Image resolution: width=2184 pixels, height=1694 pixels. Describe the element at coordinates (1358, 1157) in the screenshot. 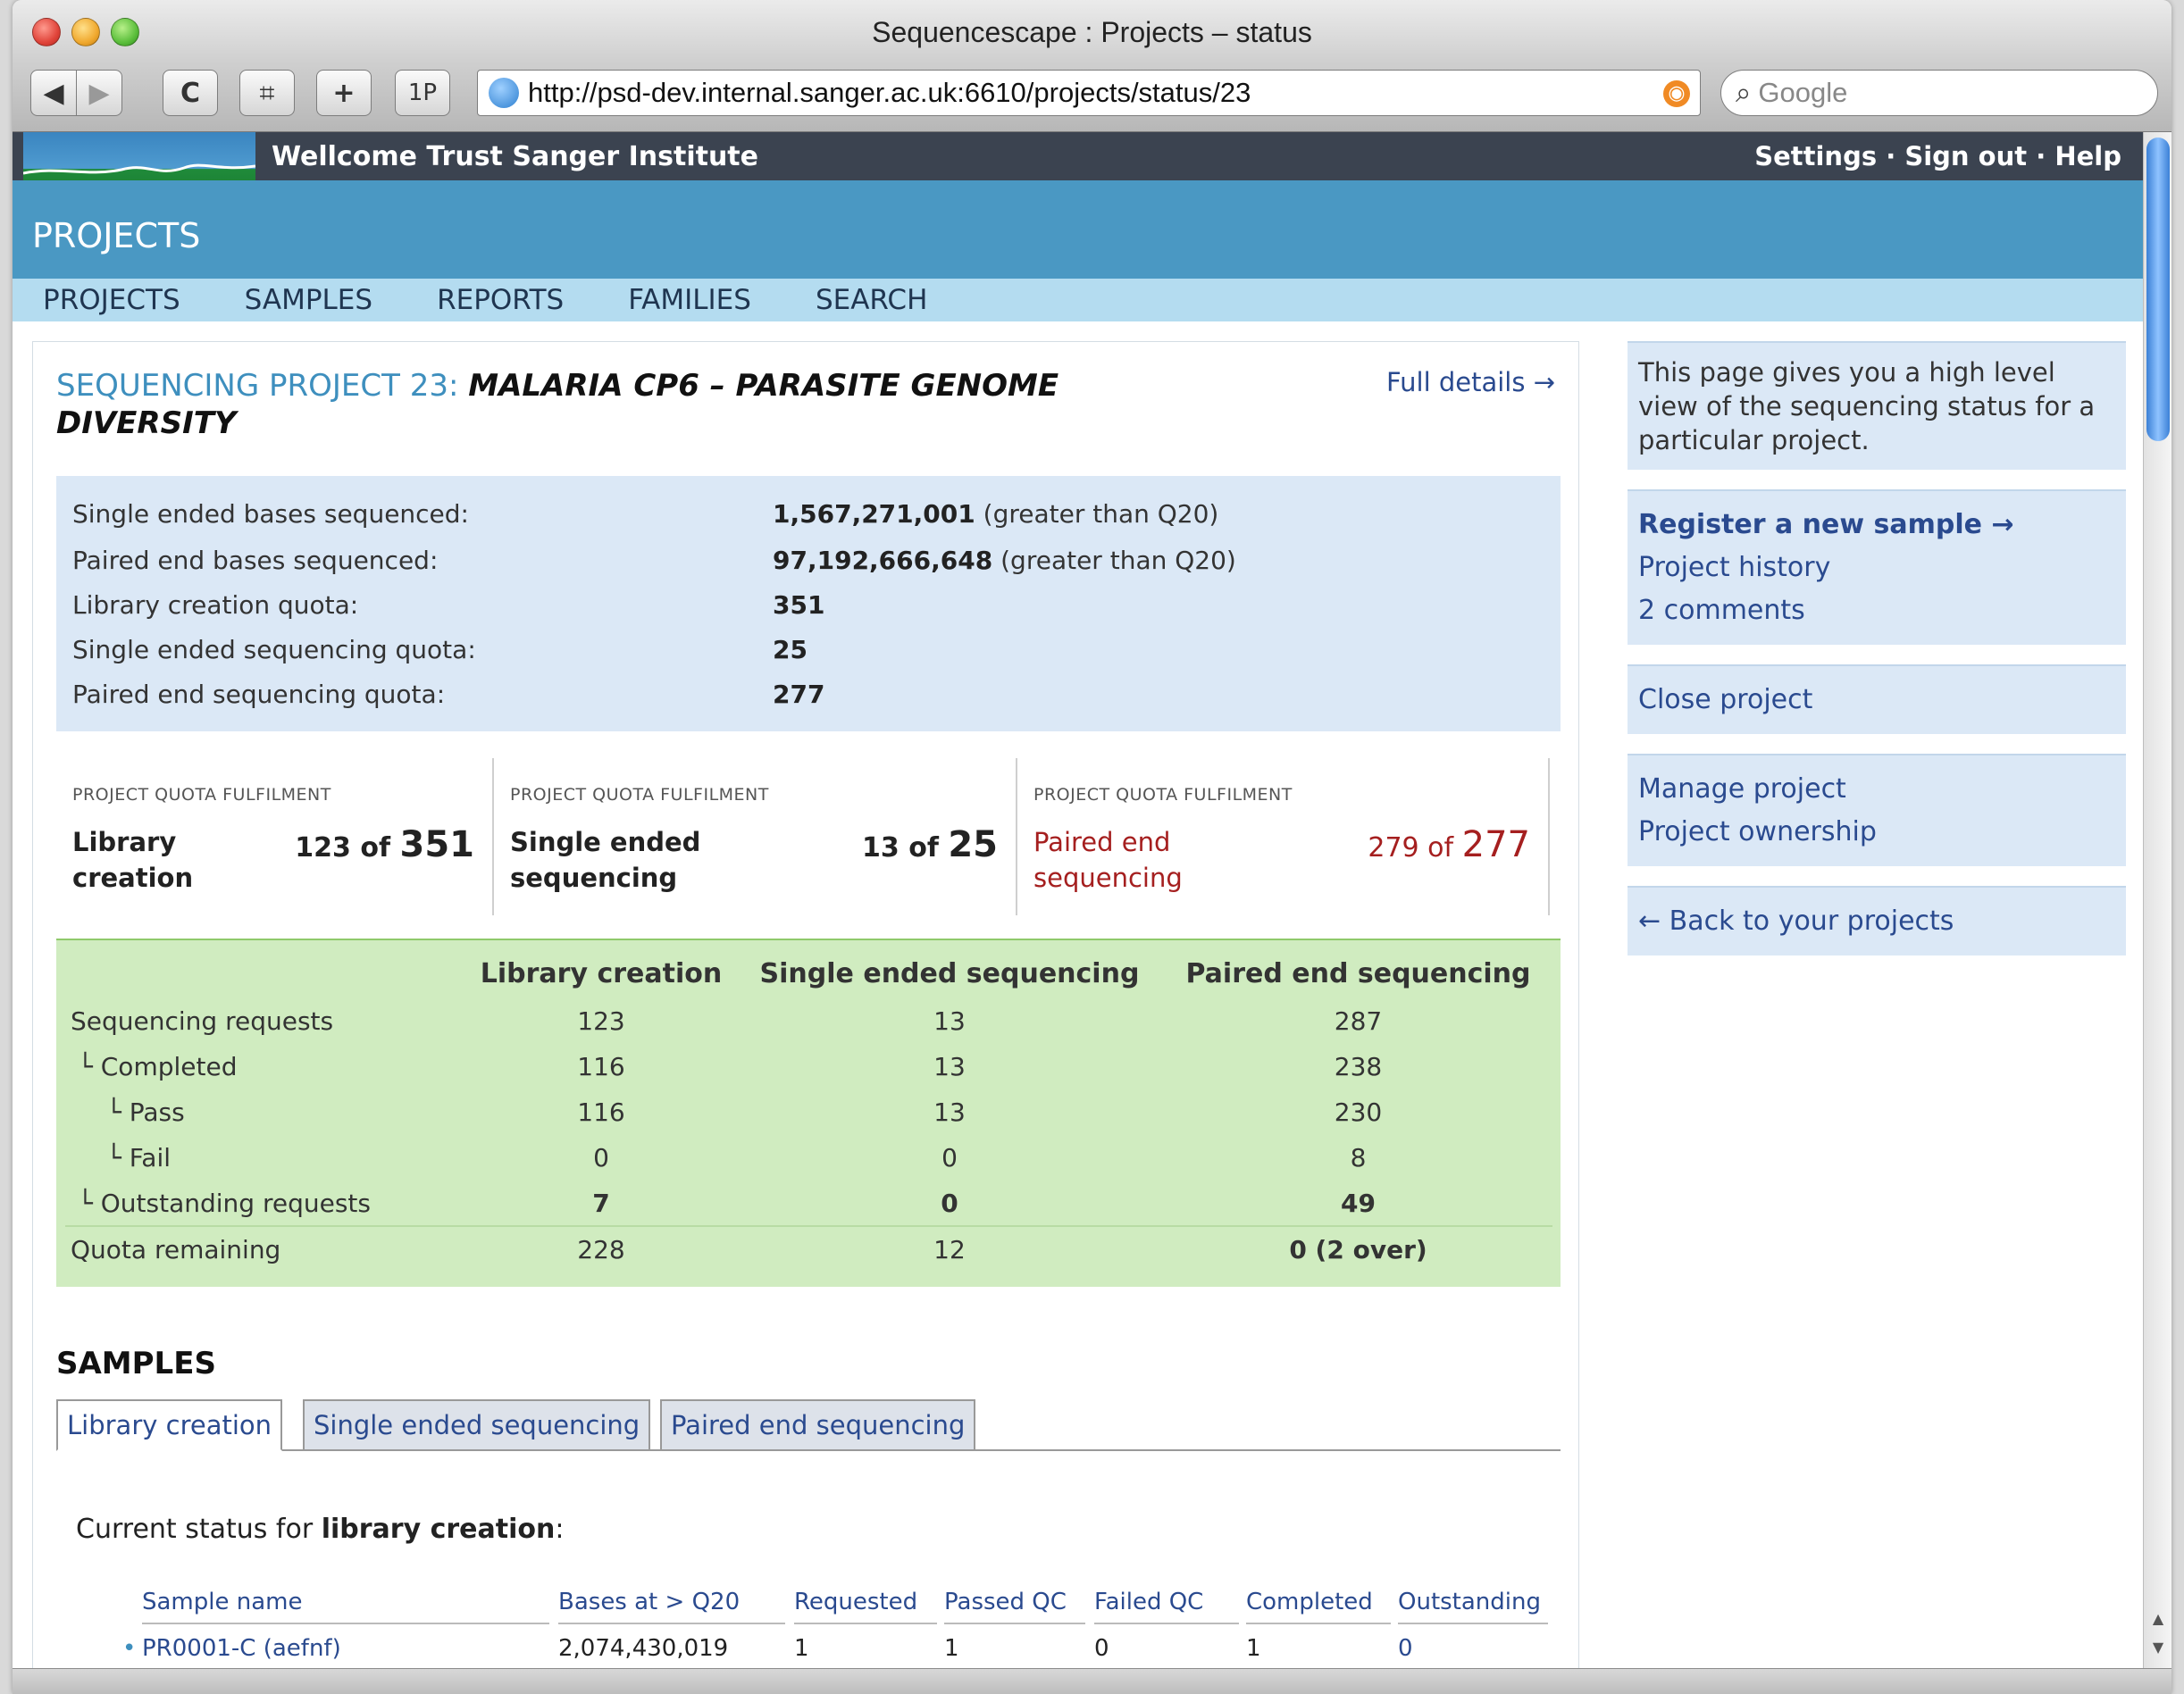

I see `summary-cell: 8` at that location.